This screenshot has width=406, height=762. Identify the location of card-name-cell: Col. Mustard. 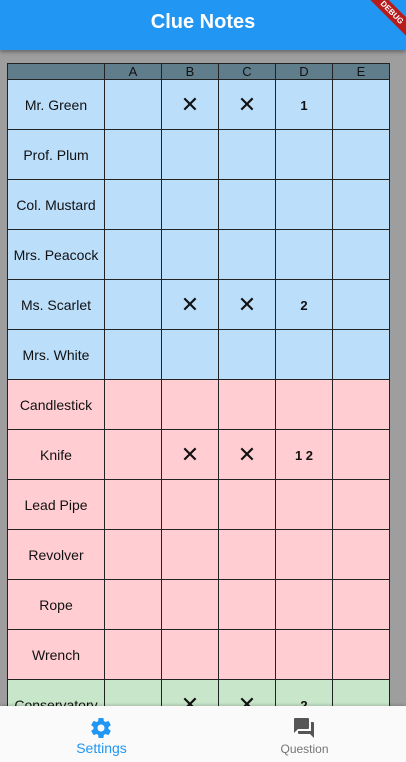
(56, 204).